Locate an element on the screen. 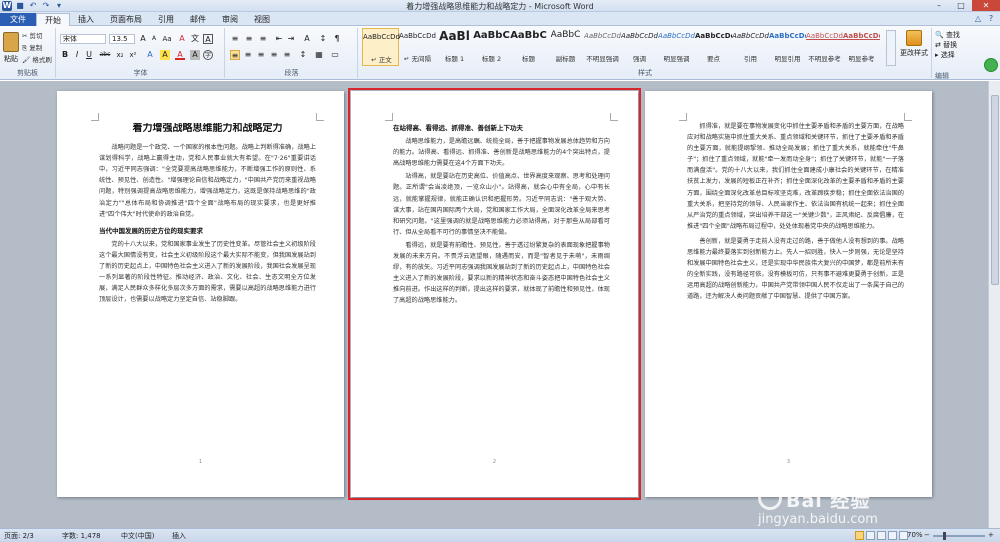 This screenshot has height=542, width=1000. distributed-button: ≡ is located at coordinates (287, 55).